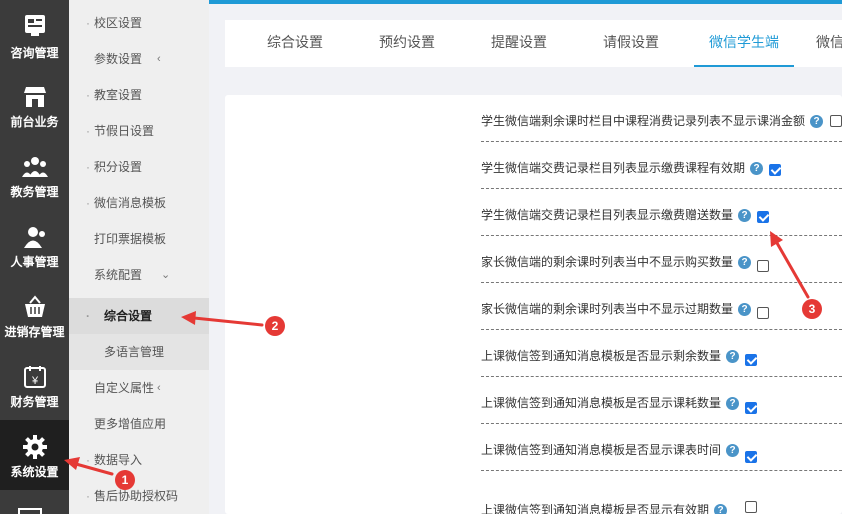 The image size is (842, 514). Describe the element at coordinates (139, 424) in the screenshot. I see `submenu-item-more-apps: 更多增值应用 ‹` at that location.